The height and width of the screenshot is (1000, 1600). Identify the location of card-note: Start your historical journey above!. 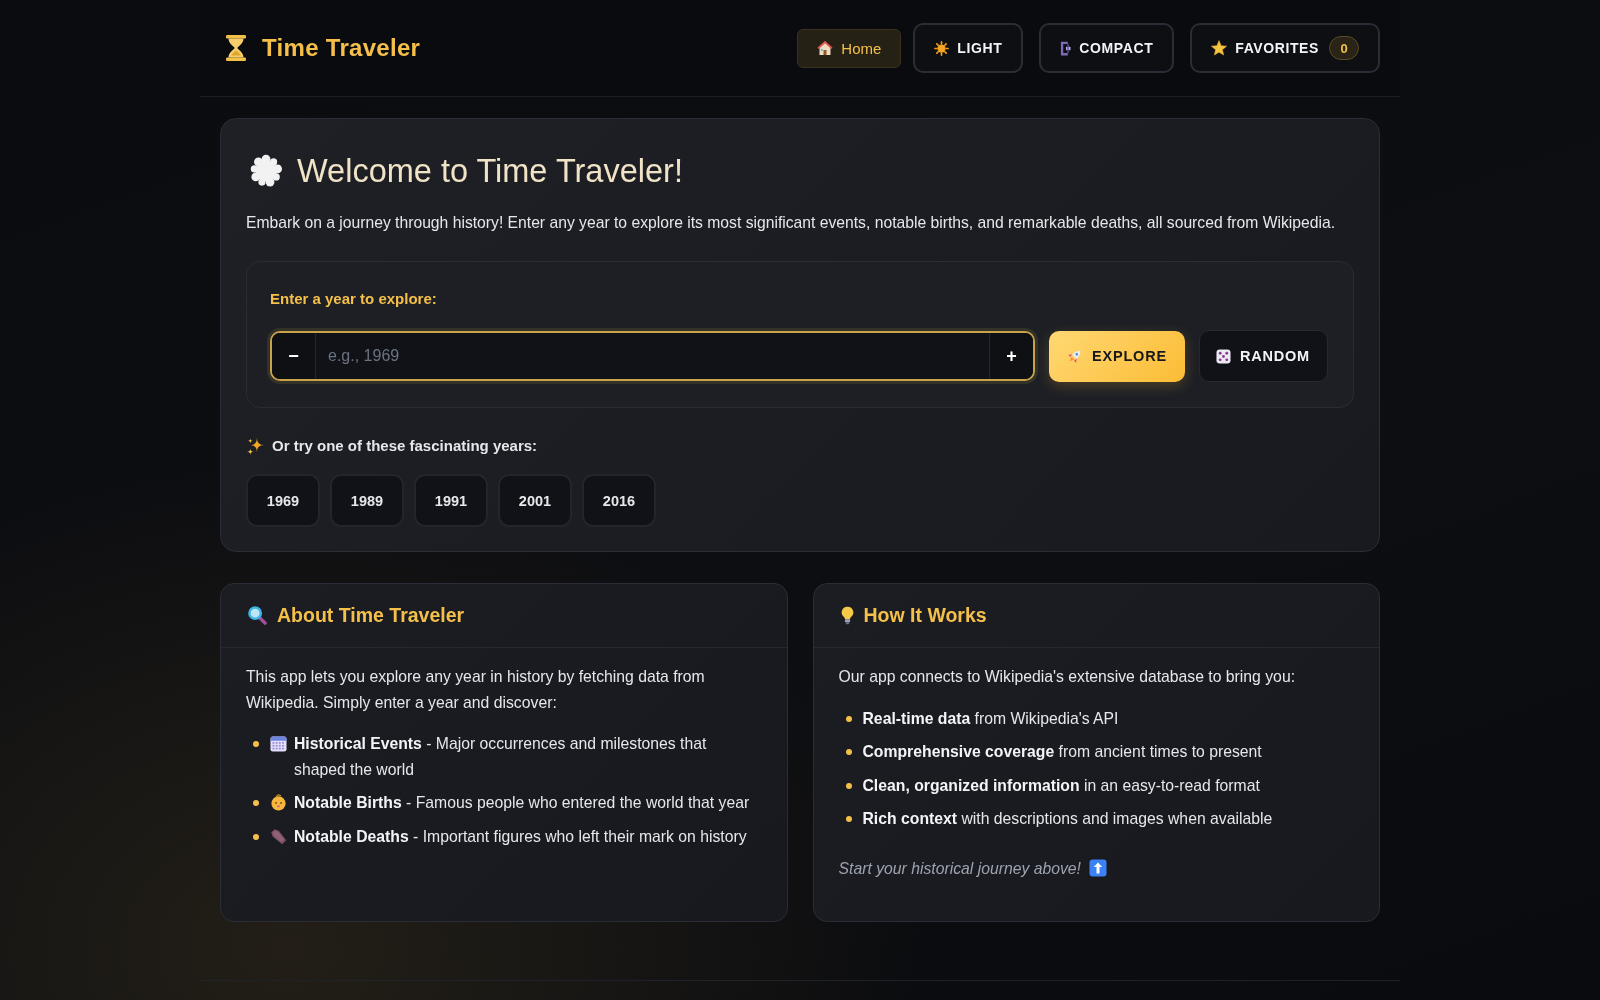
(959, 868).